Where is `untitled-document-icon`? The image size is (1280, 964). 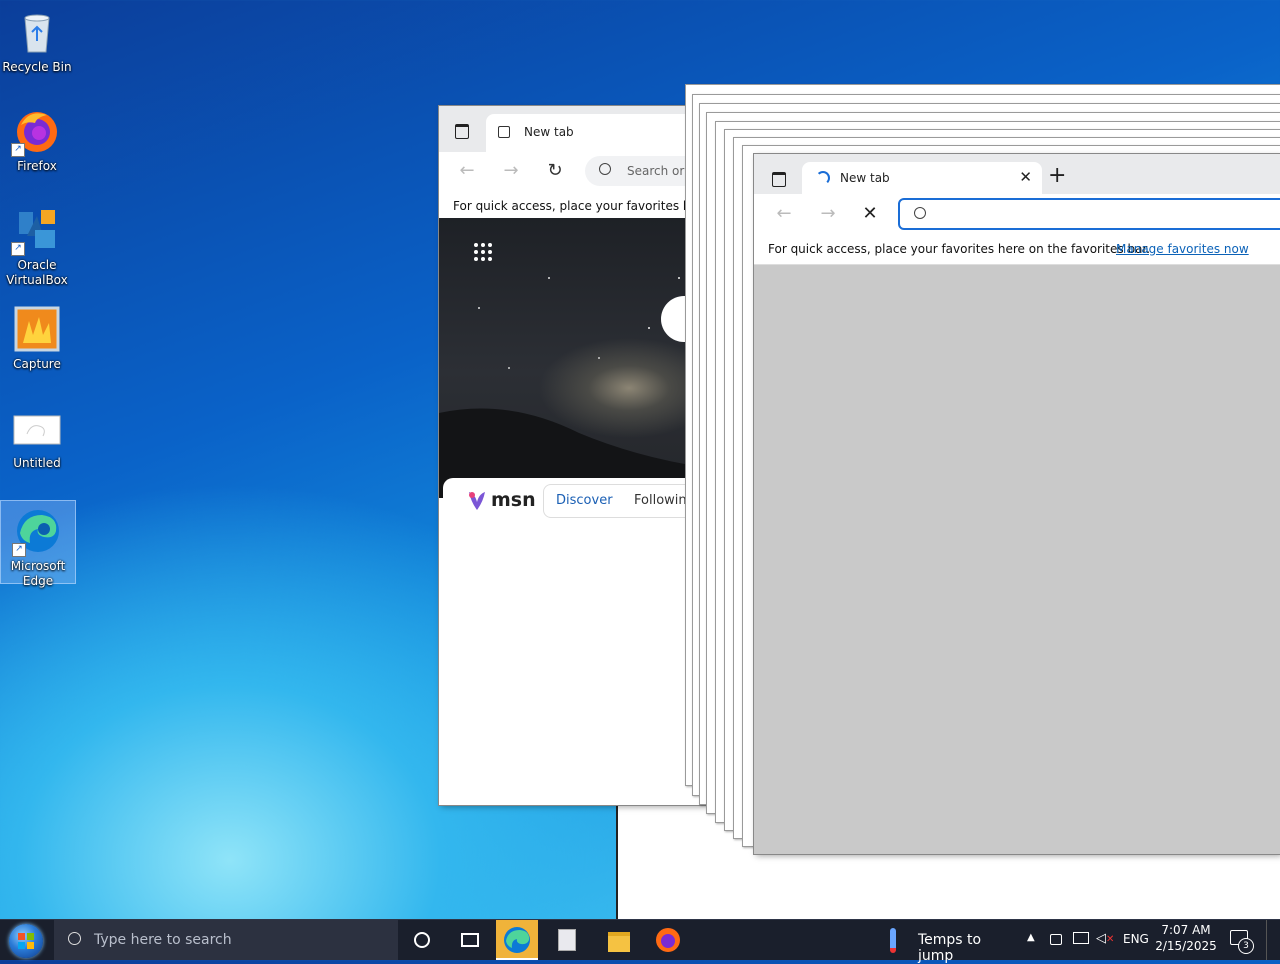 untitled-document-icon is located at coordinates (37, 428).